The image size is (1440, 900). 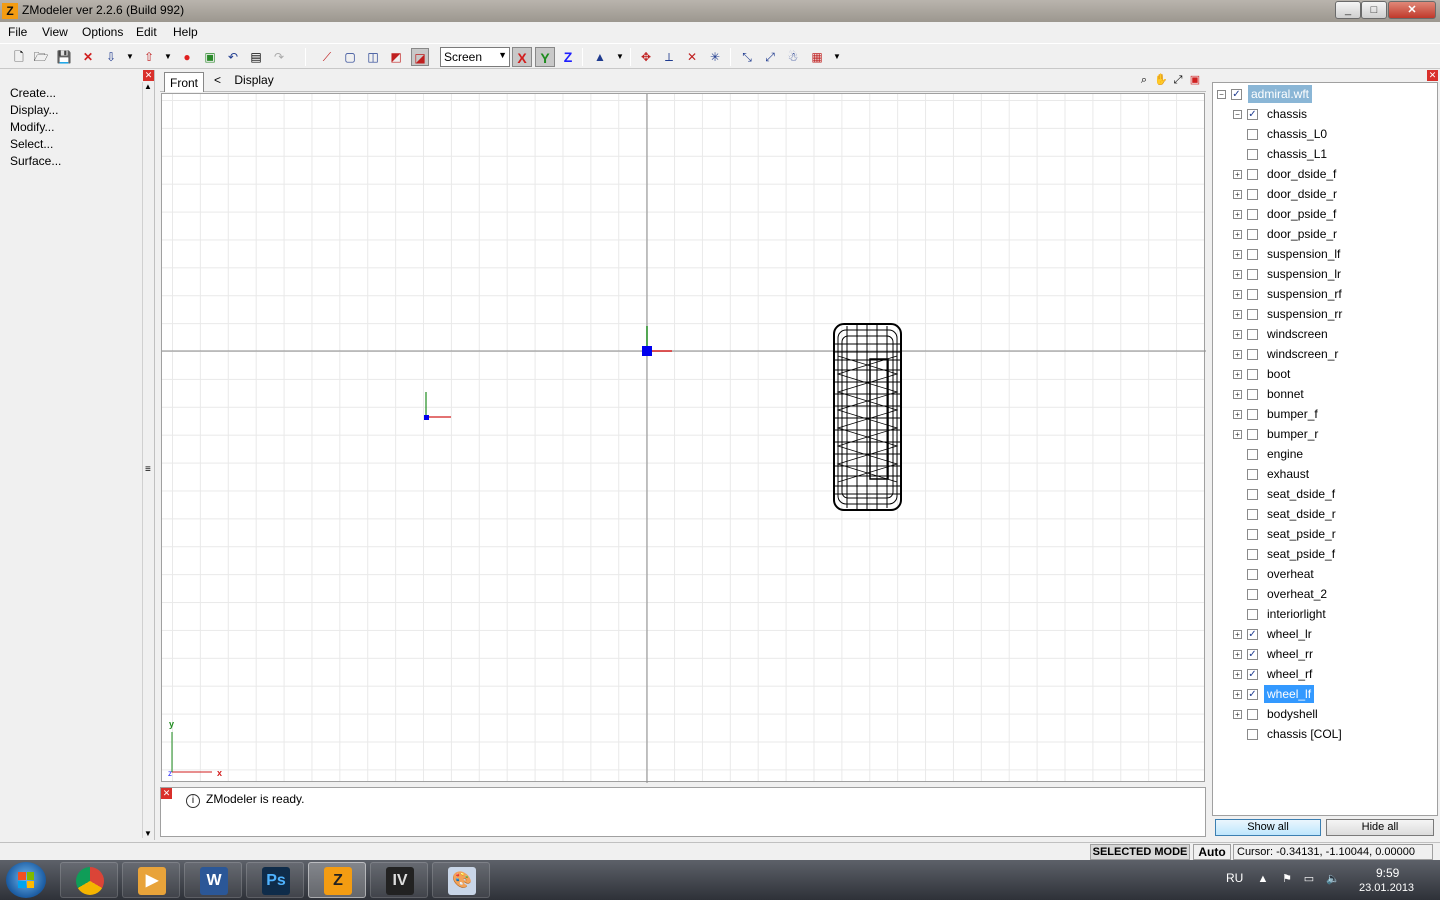 What do you see at coordinates (1285, 554) in the screenshot?
I see `tree-node: seat_pside_f` at bounding box center [1285, 554].